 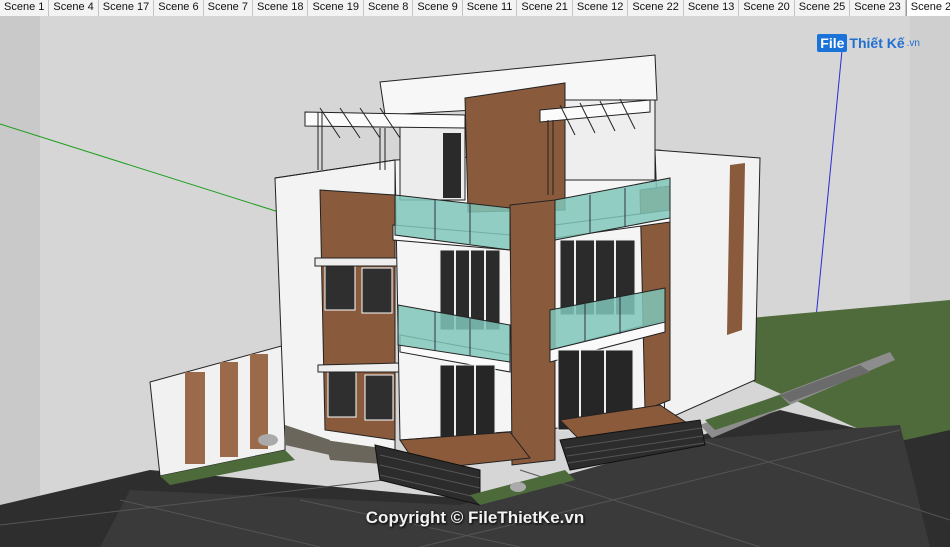 What do you see at coordinates (74, 8) in the screenshot?
I see `tab-scene-4: Scene 4` at bounding box center [74, 8].